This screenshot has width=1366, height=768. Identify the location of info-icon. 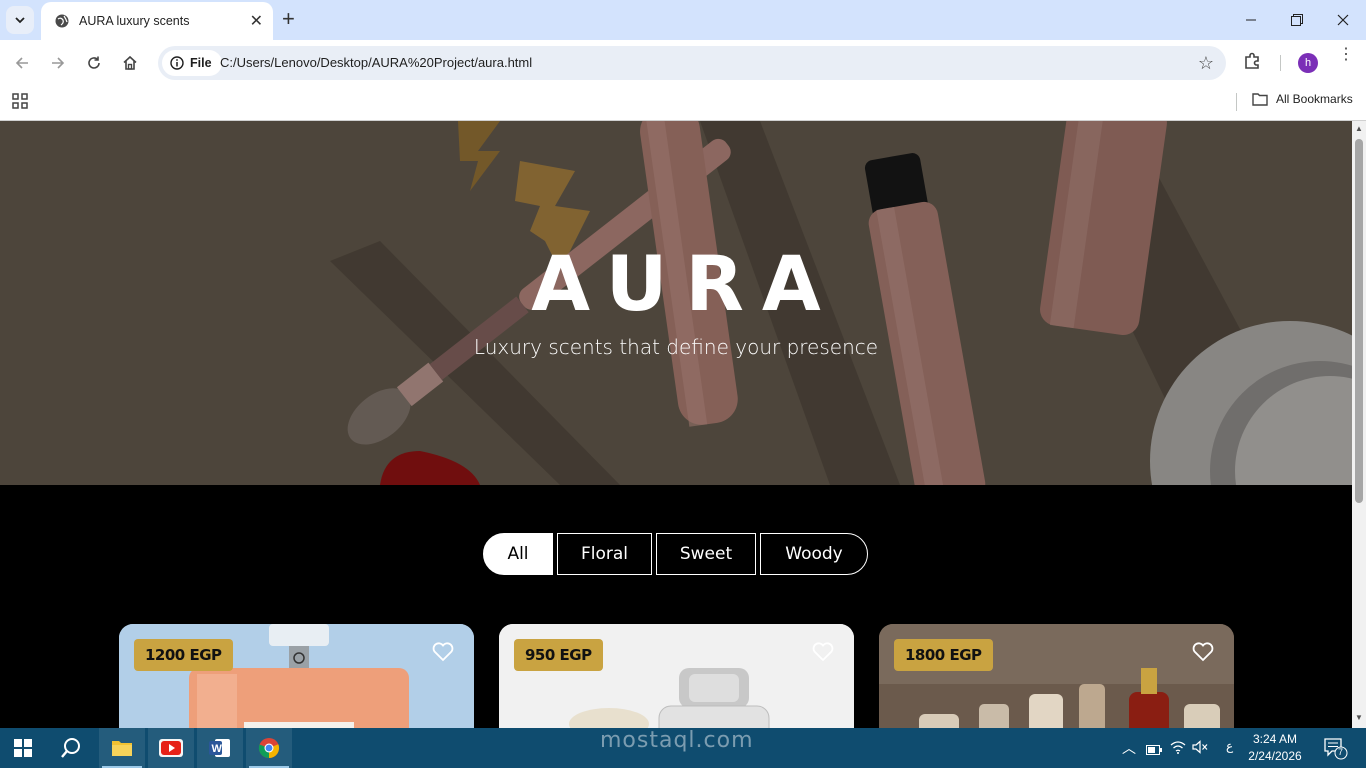
(177, 63).